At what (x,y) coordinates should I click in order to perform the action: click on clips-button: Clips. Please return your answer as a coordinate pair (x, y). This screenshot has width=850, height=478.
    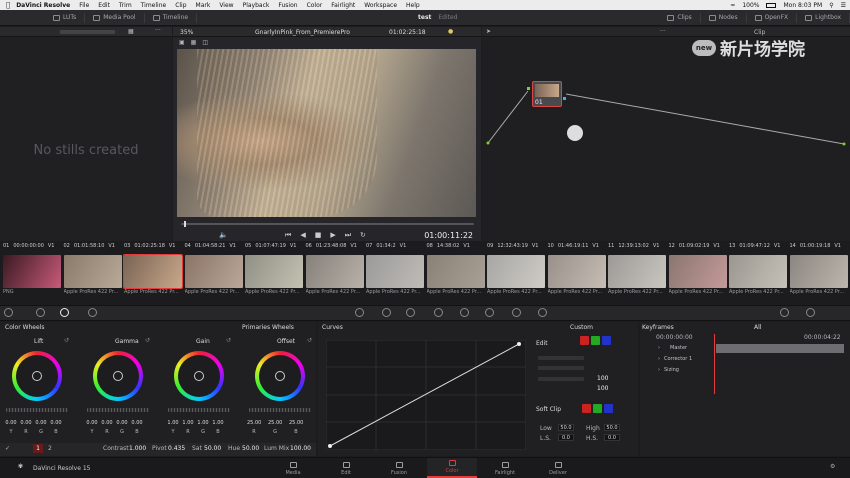
    Looking at the image, I should click on (680, 17).